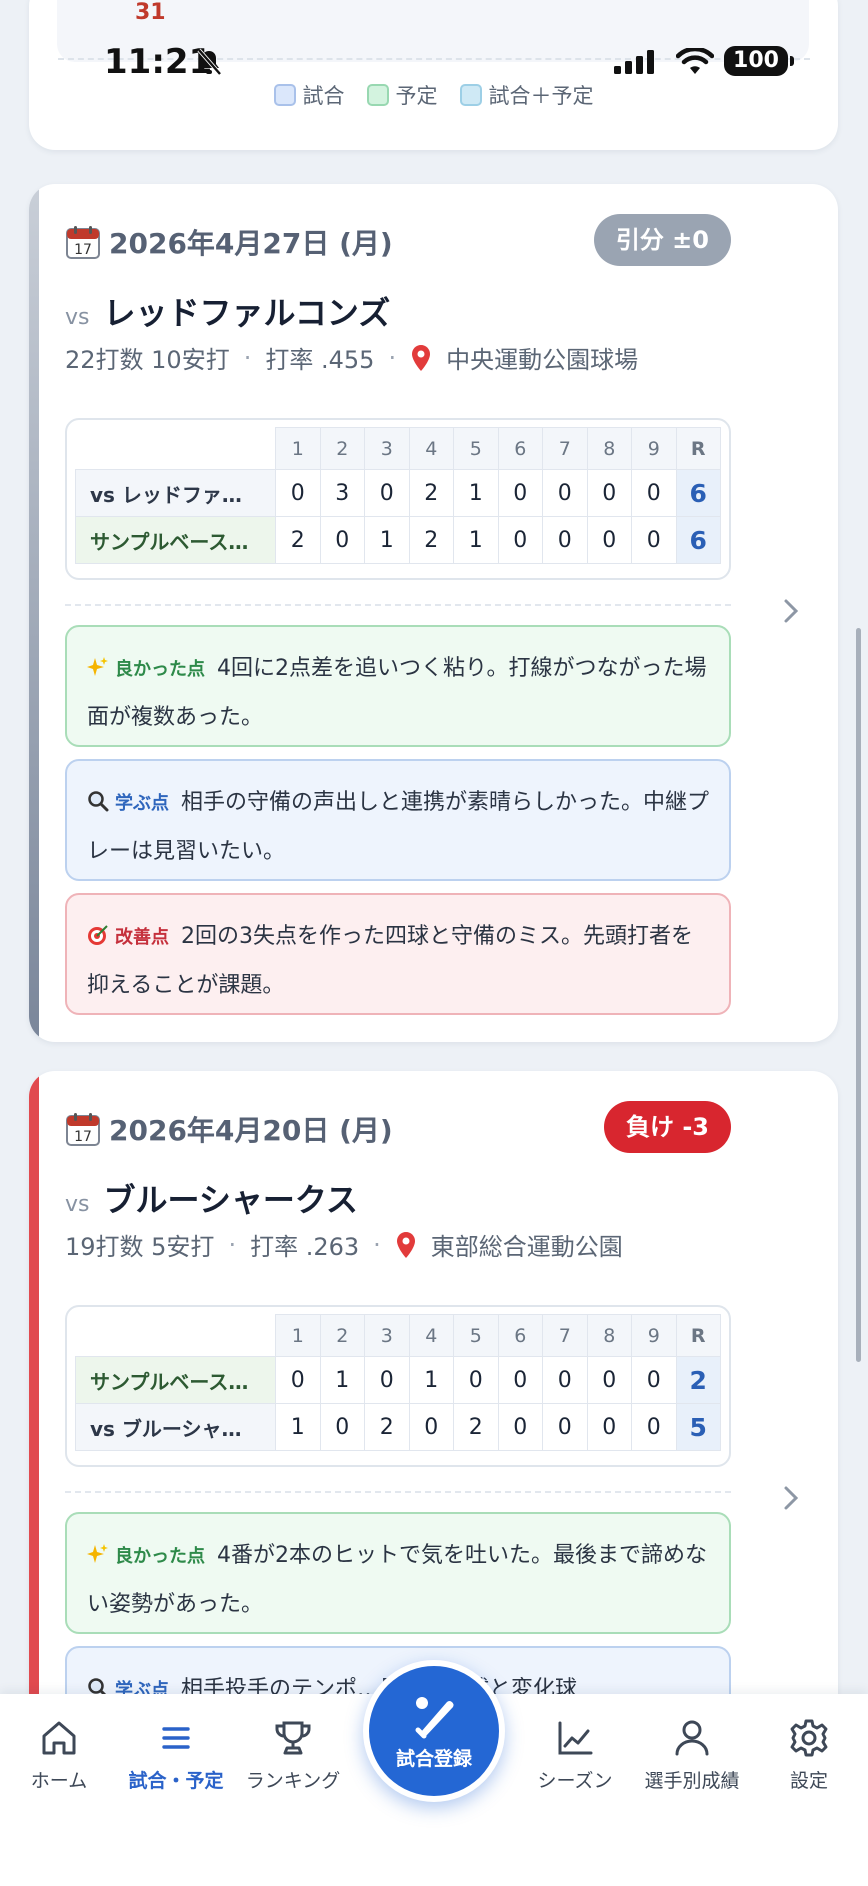 The image size is (868, 1886). Describe the element at coordinates (398, 686) in the screenshot. I see `note-good: 良かった点 4回に2点差を追いつく粘り。打線がつながった場面が複数あった。` at that location.